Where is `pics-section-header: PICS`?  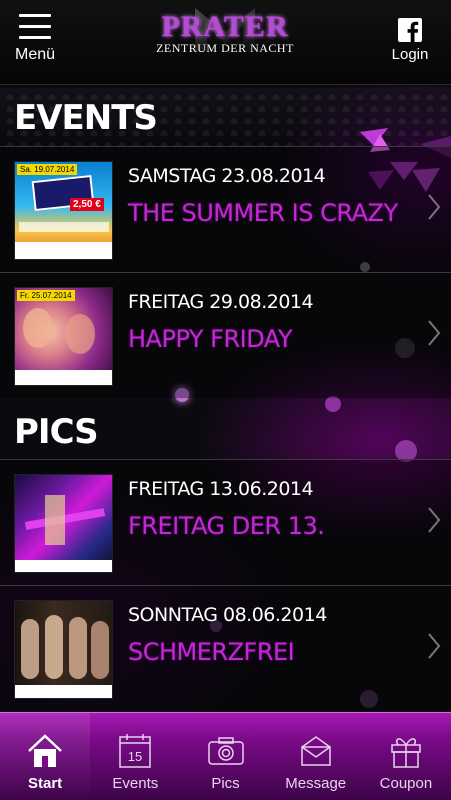
pics-section-header: PICS is located at coordinates (225, 429).